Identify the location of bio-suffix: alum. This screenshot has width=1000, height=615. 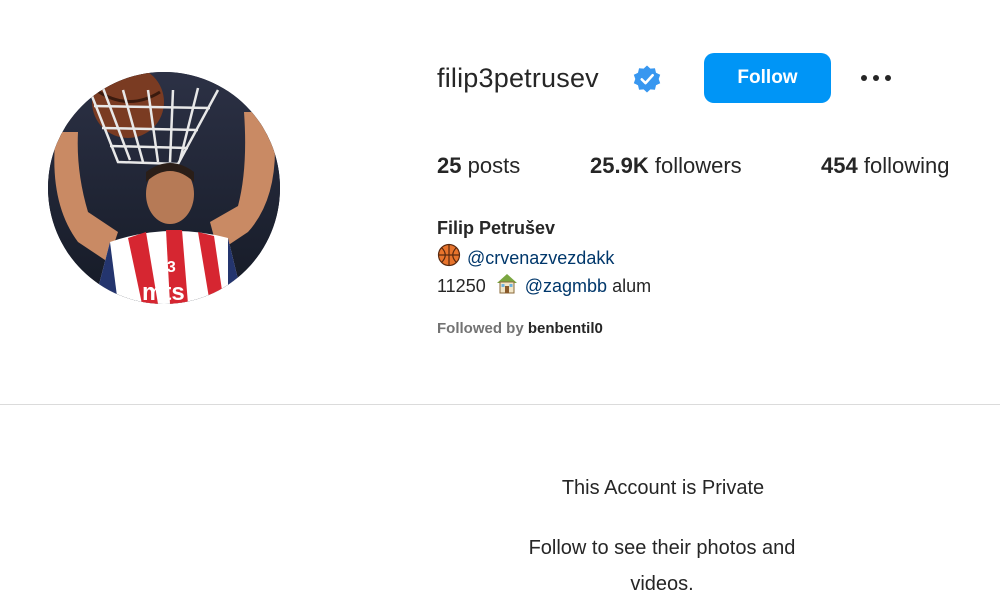
(632, 286).